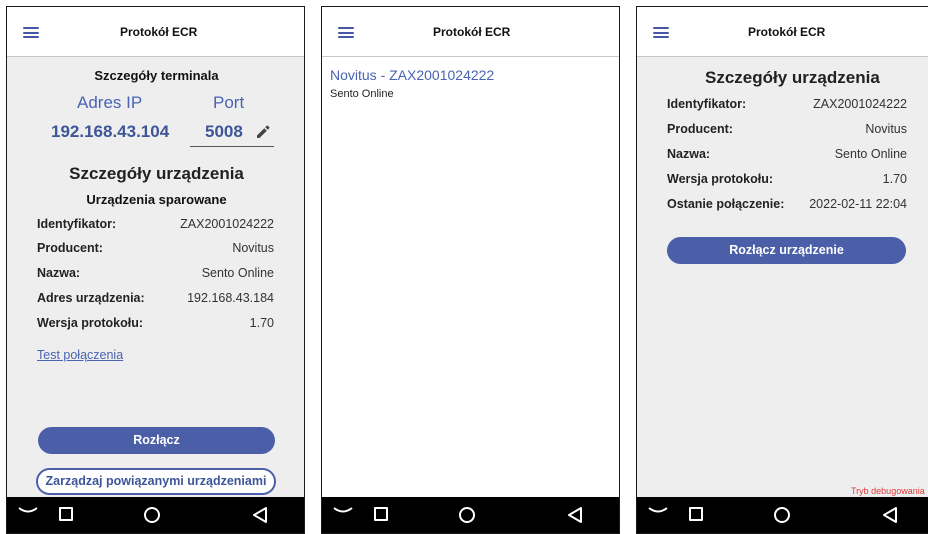 Image resolution: width=928 pixels, height=534 pixels. What do you see at coordinates (362, 94) in the screenshot?
I see `device-list-item-subtitle: Sento Online` at bounding box center [362, 94].